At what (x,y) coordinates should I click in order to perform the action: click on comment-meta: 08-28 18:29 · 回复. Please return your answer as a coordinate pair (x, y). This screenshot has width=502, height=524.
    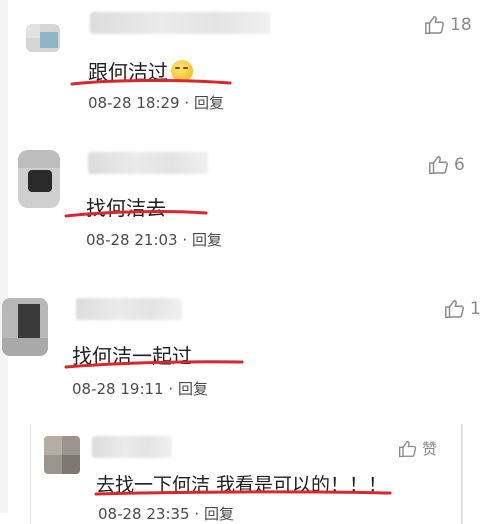
    Looking at the image, I should click on (156, 102).